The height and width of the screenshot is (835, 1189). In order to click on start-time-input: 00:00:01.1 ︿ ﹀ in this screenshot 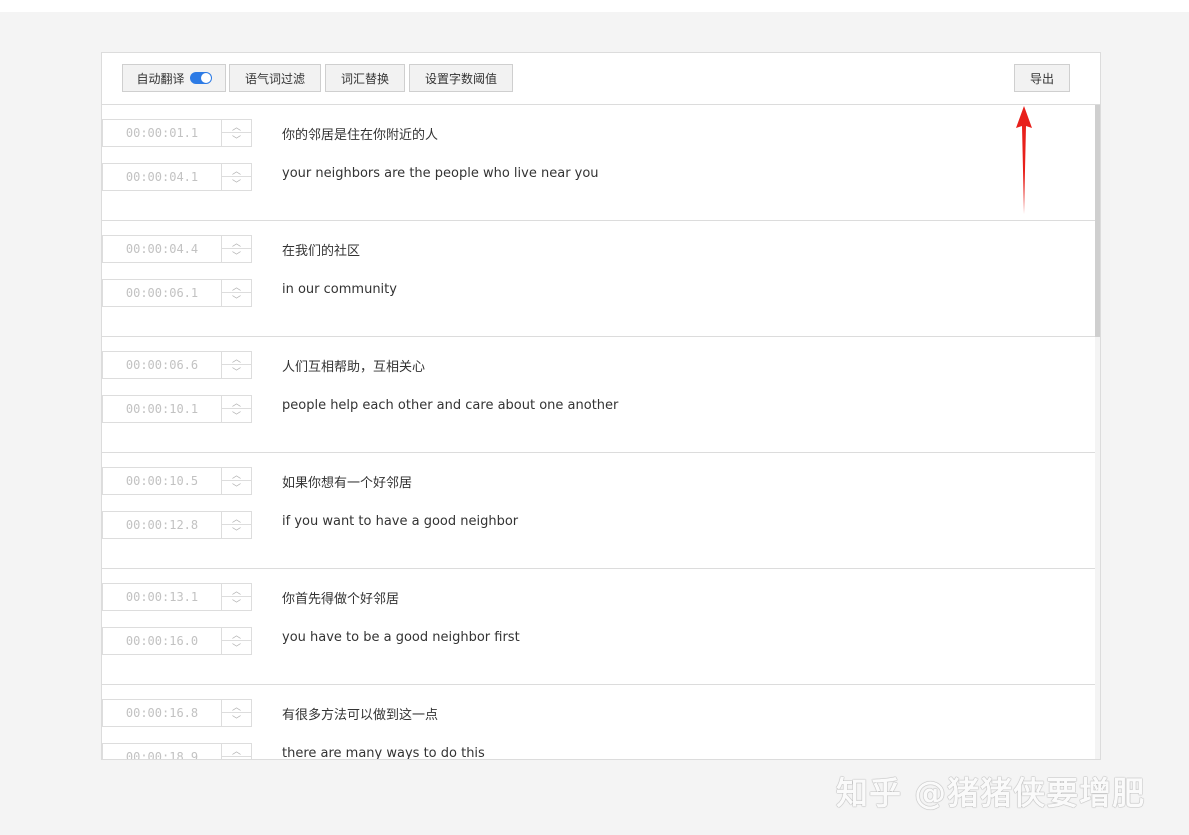, I will do `click(177, 133)`.